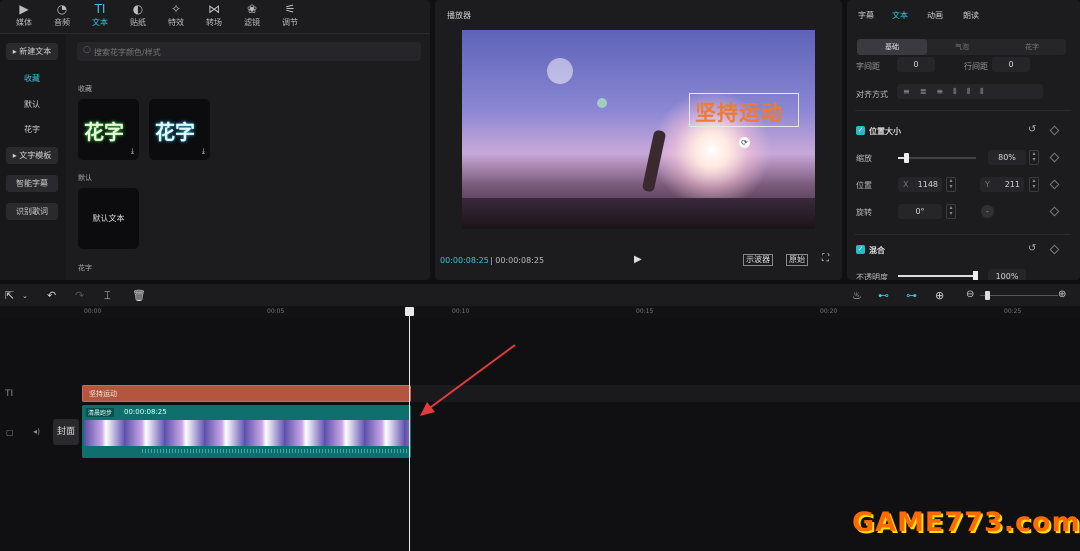 Image resolution: width=1080 pixels, height=551 pixels. I want to click on player-title: 播放器, so click(459, 15).